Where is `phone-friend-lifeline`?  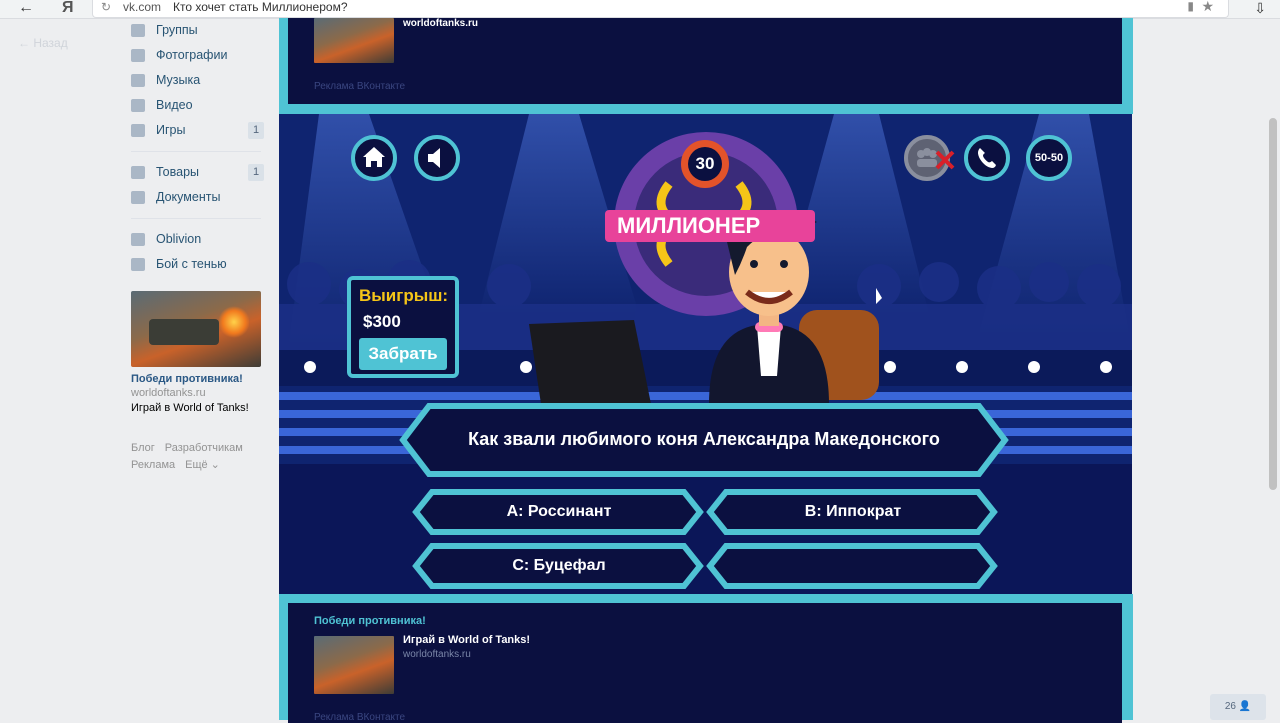 phone-friend-lifeline is located at coordinates (987, 158).